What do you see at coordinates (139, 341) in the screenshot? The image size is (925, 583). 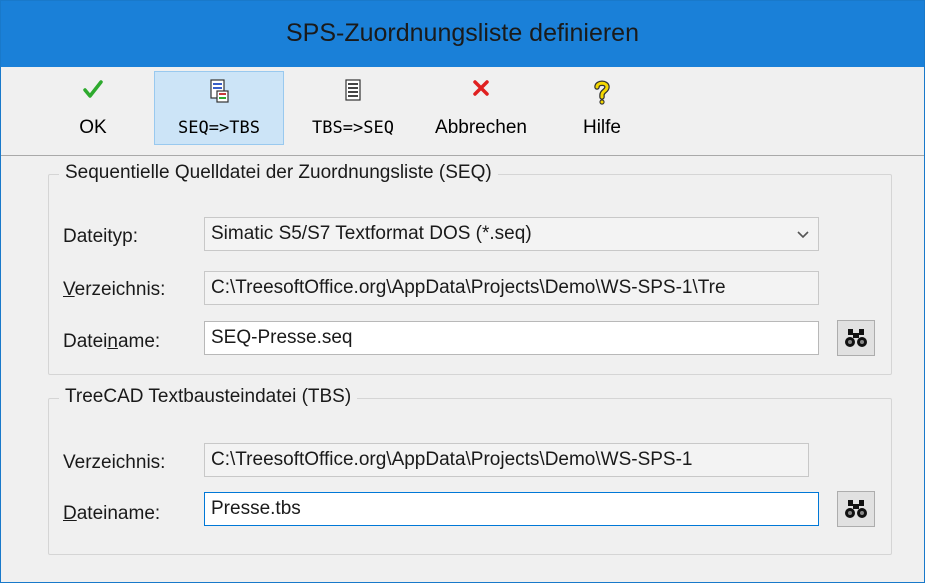 I see `seq-filename-label-post: ame:` at bounding box center [139, 341].